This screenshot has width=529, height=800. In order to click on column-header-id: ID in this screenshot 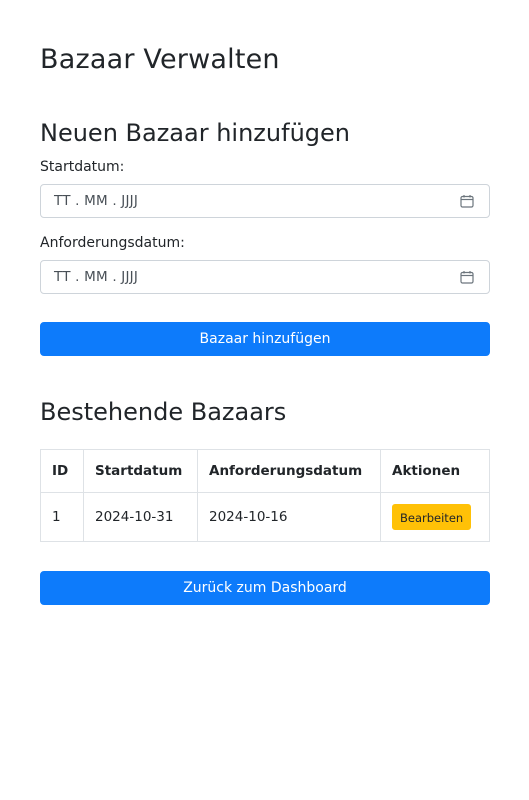, I will do `click(62, 471)`.